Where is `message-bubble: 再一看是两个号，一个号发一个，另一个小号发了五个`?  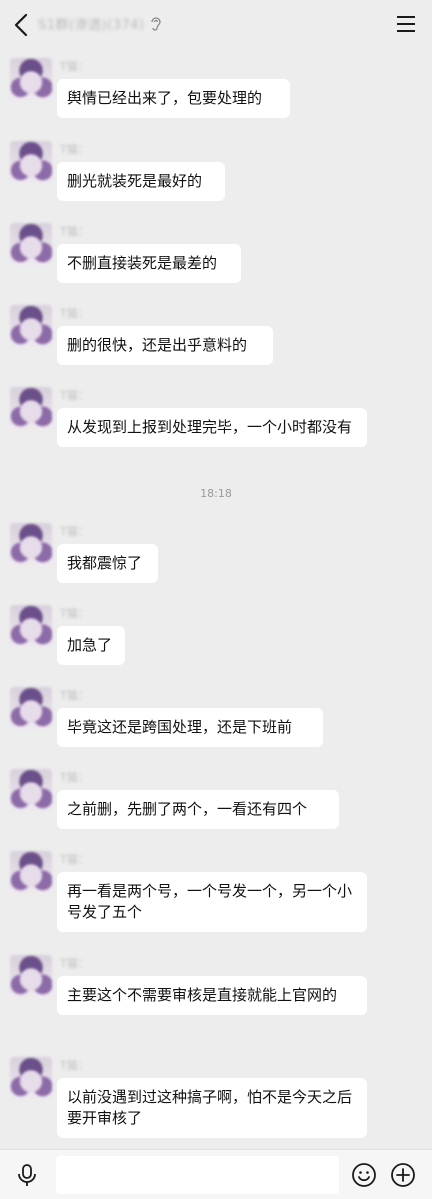 message-bubble: 再一看是两个号，一个号发一个，另一个小号发了五个 is located at coordinates (212, 902).